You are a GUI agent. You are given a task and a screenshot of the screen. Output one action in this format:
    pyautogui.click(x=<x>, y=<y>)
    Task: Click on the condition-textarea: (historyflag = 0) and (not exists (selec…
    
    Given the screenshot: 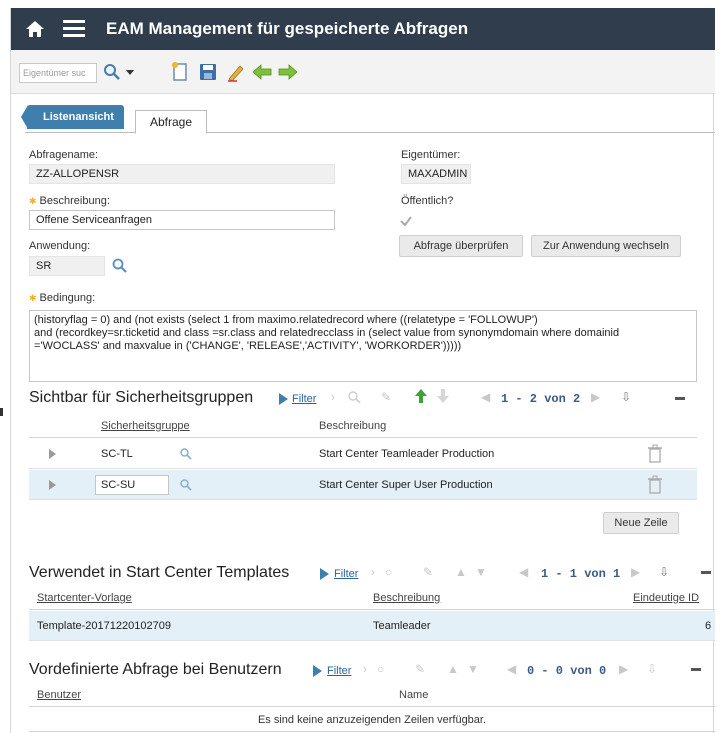 What is the action you would take?
    pyautogui.click(x=363, y=346)
    